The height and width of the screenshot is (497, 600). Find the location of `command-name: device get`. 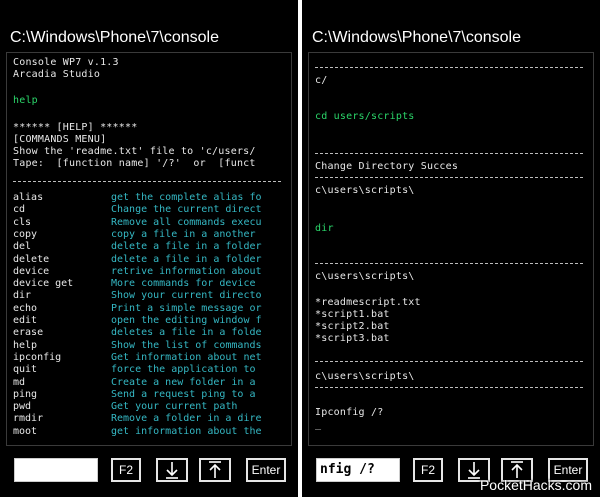

command-name: device get is located at coordinates (43, 284).